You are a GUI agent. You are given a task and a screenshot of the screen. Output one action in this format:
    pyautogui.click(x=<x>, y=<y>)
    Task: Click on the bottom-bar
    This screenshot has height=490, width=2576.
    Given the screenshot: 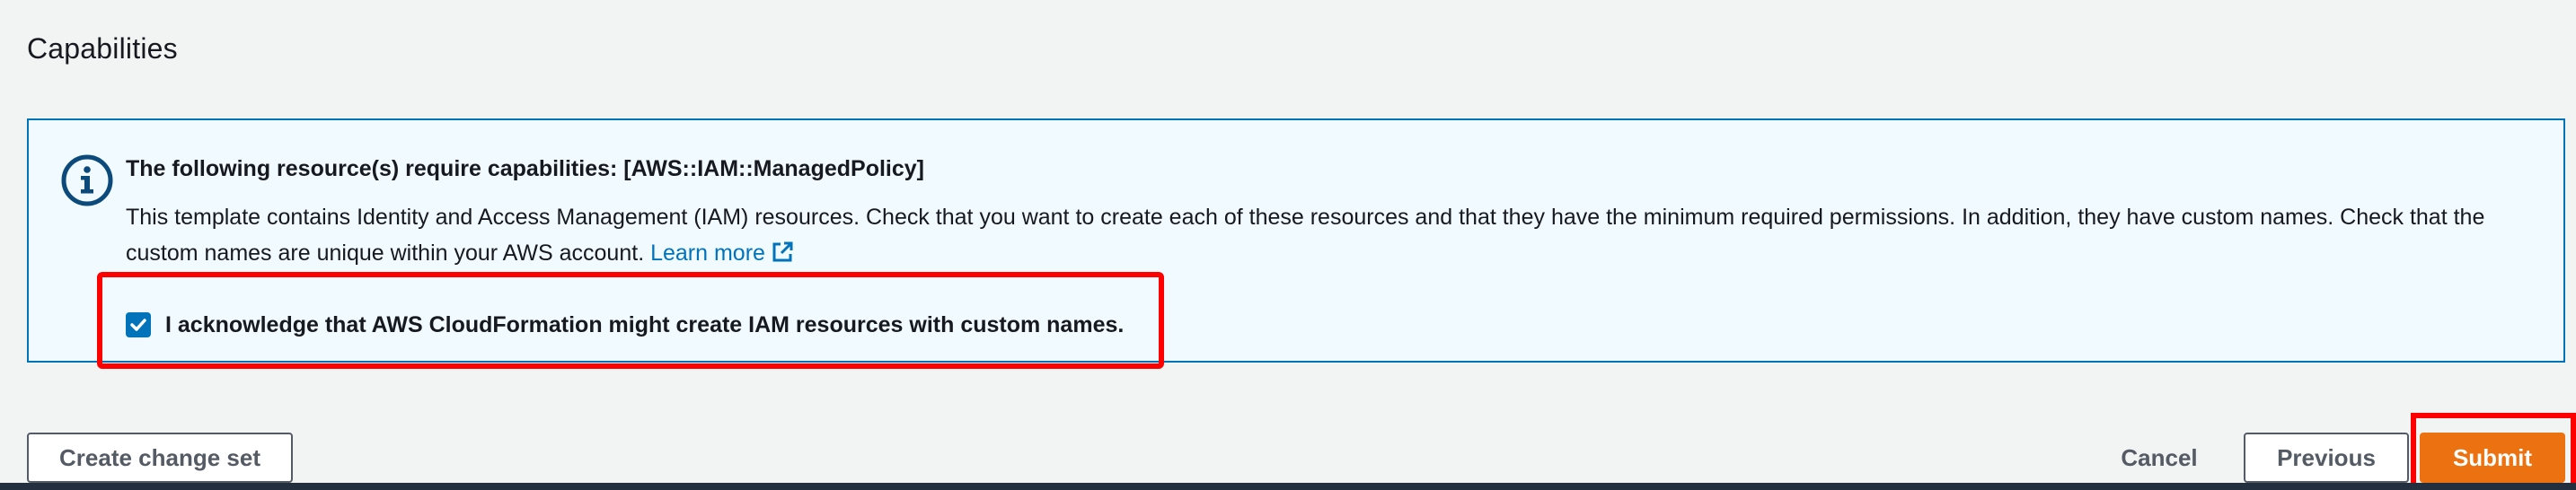 What is the action you would take?
    pyautogui.click(x=1288, y=487)
    